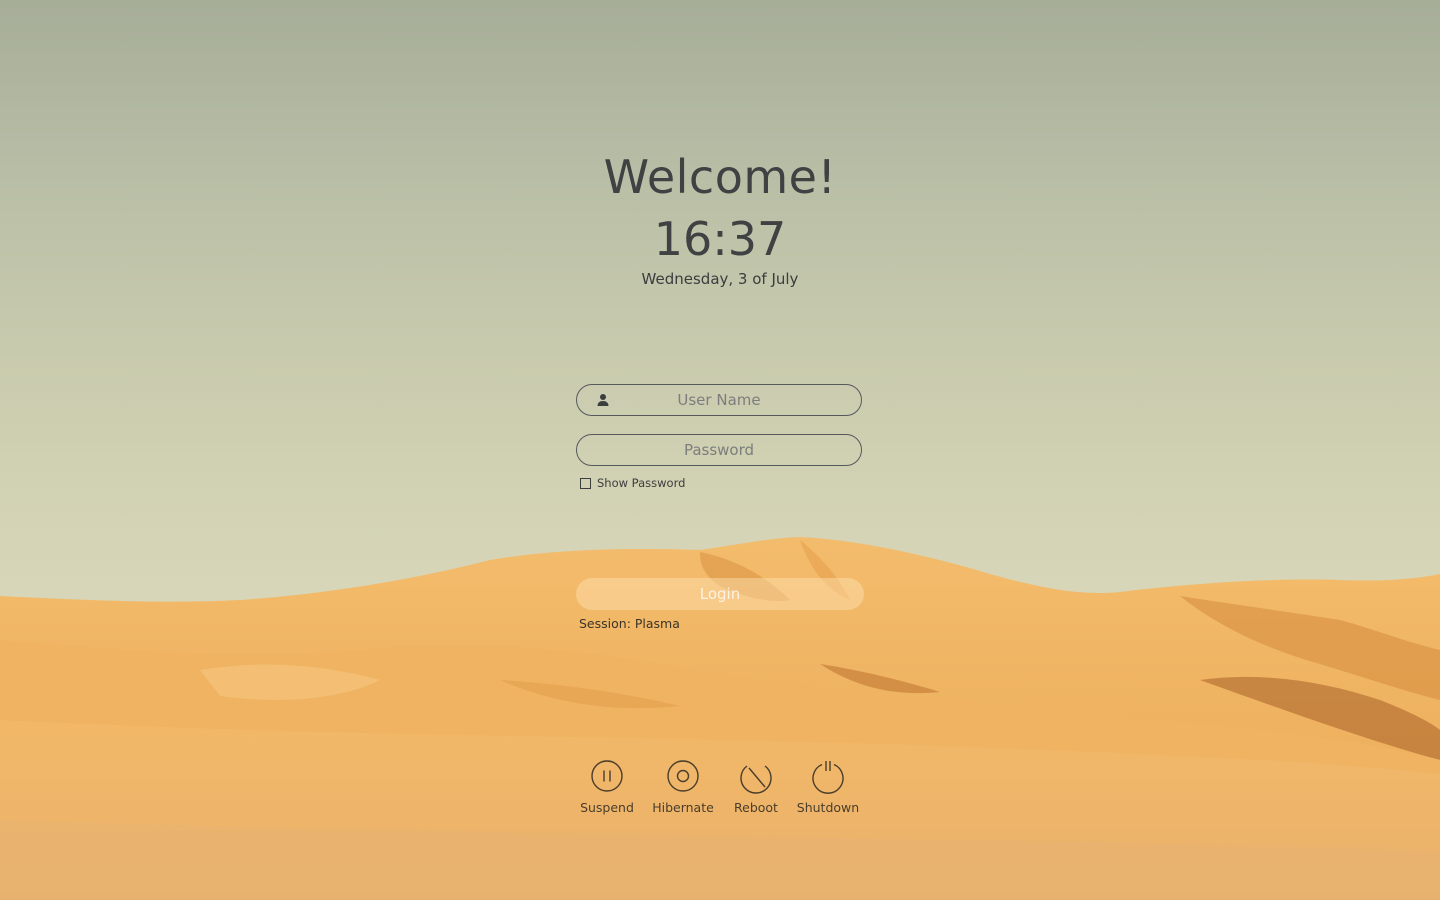 The width and height of the screenshot is (1440, 900). What do you see at coordinates (720, 279) in the screenshot?
I see `clock-date: Wednesday, 3 of July` at bounding box center [720, 279].